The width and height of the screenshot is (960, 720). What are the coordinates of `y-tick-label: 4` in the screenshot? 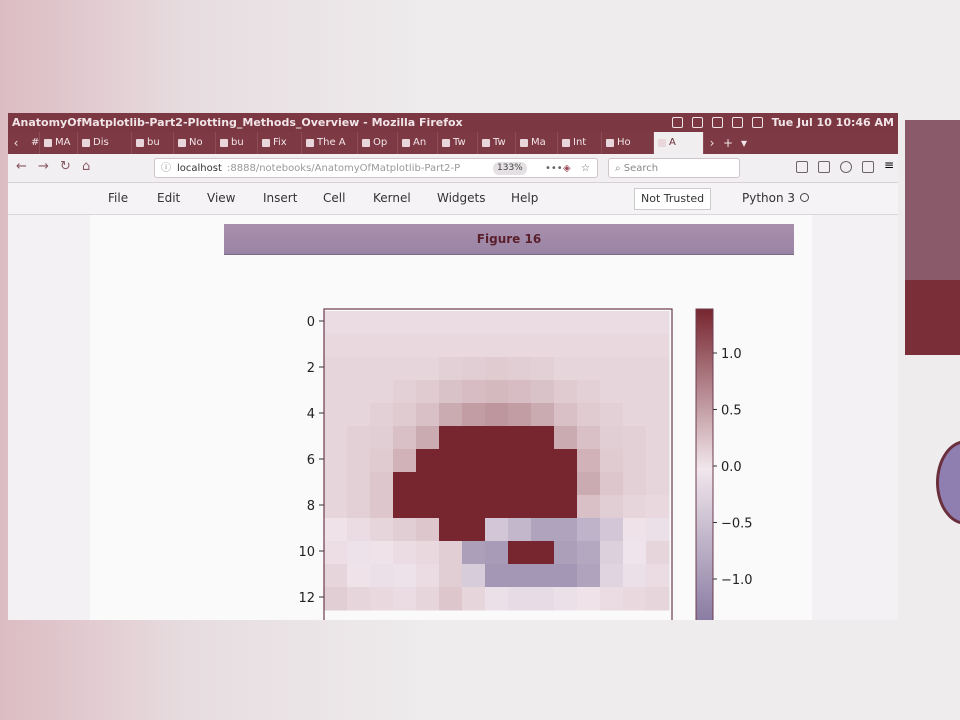 It's located at (311, 414).